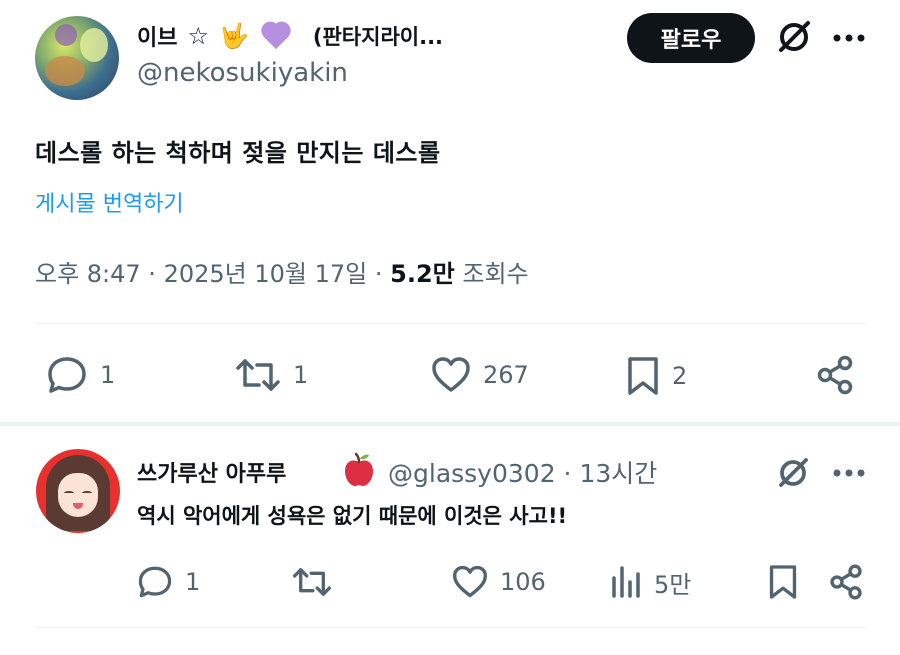  What do you see at coordinates (242, 73) in the screenshot?
I see `author-handle: @nekosukiyakin` at bounding box center [242, 73].